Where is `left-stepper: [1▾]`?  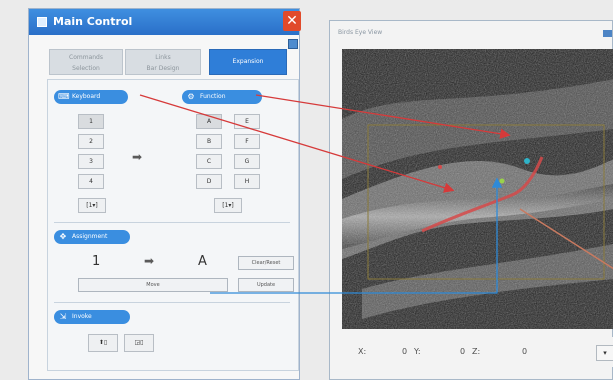 left-stepper: [1▾] is located at coordinates (92, 205).